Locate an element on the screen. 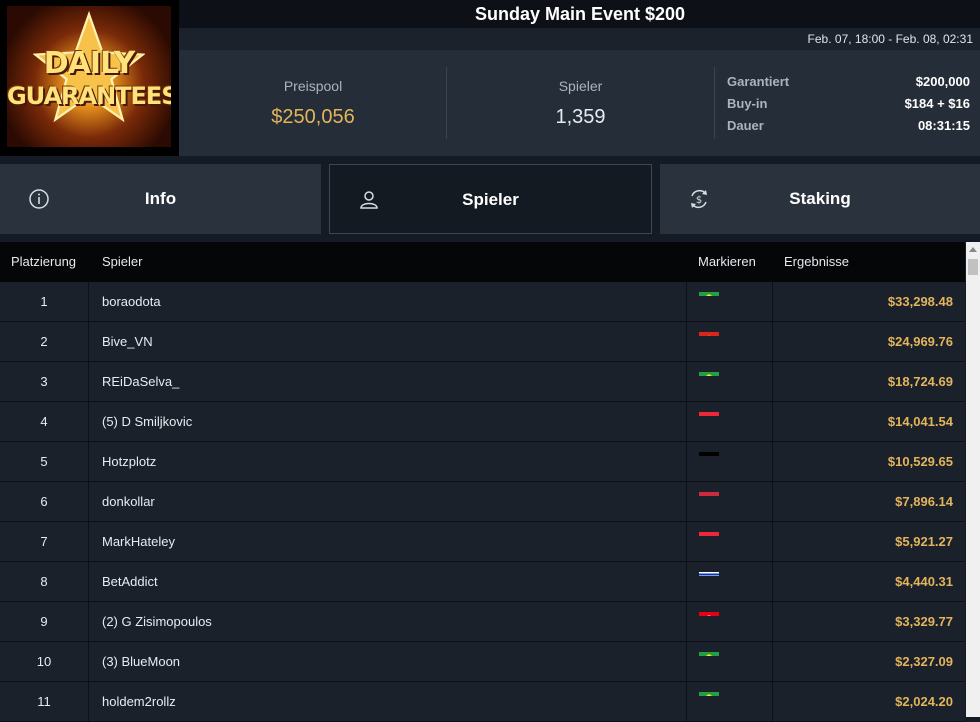 The image size is (980, 722). row-place: 8 is located at coordinates (44, 581).